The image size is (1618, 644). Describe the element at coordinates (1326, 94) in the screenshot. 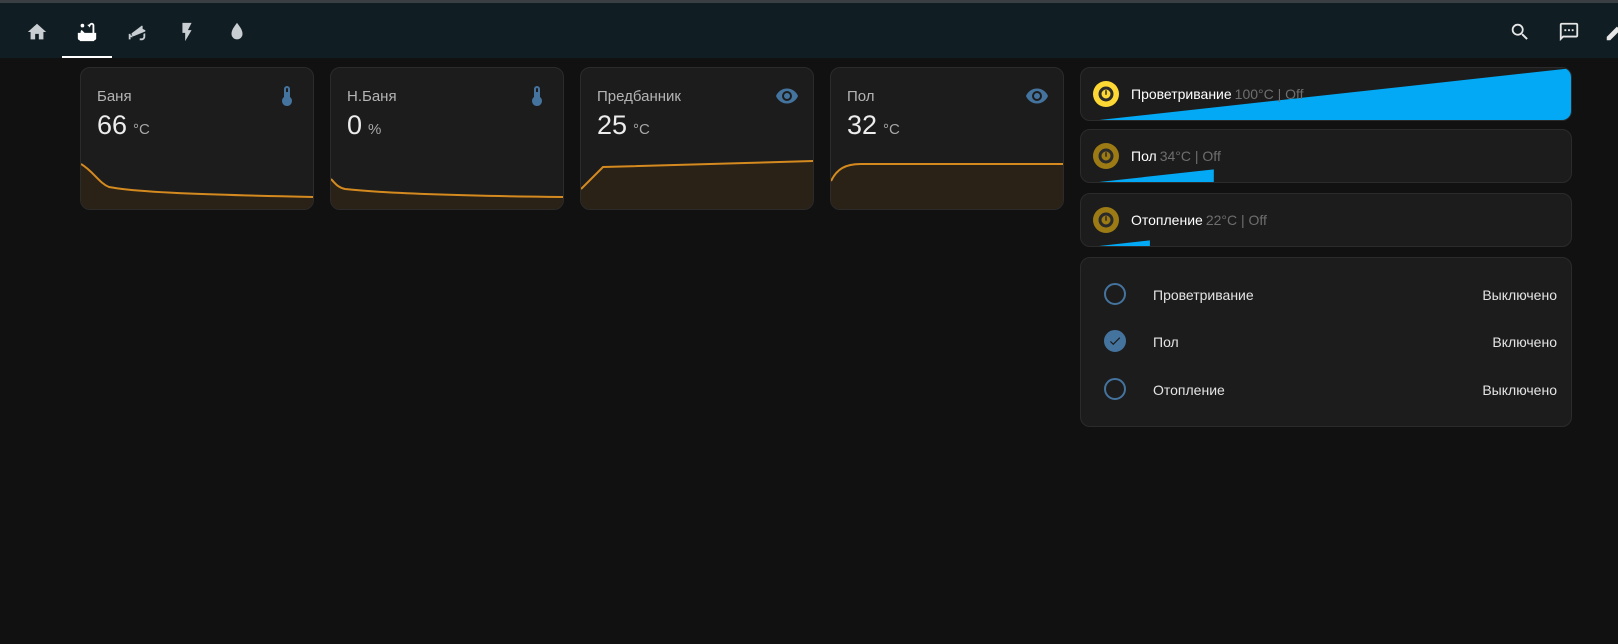

I see `thermostat-slider-provetrivanie: Проветривание 100°C | Off` at that location.